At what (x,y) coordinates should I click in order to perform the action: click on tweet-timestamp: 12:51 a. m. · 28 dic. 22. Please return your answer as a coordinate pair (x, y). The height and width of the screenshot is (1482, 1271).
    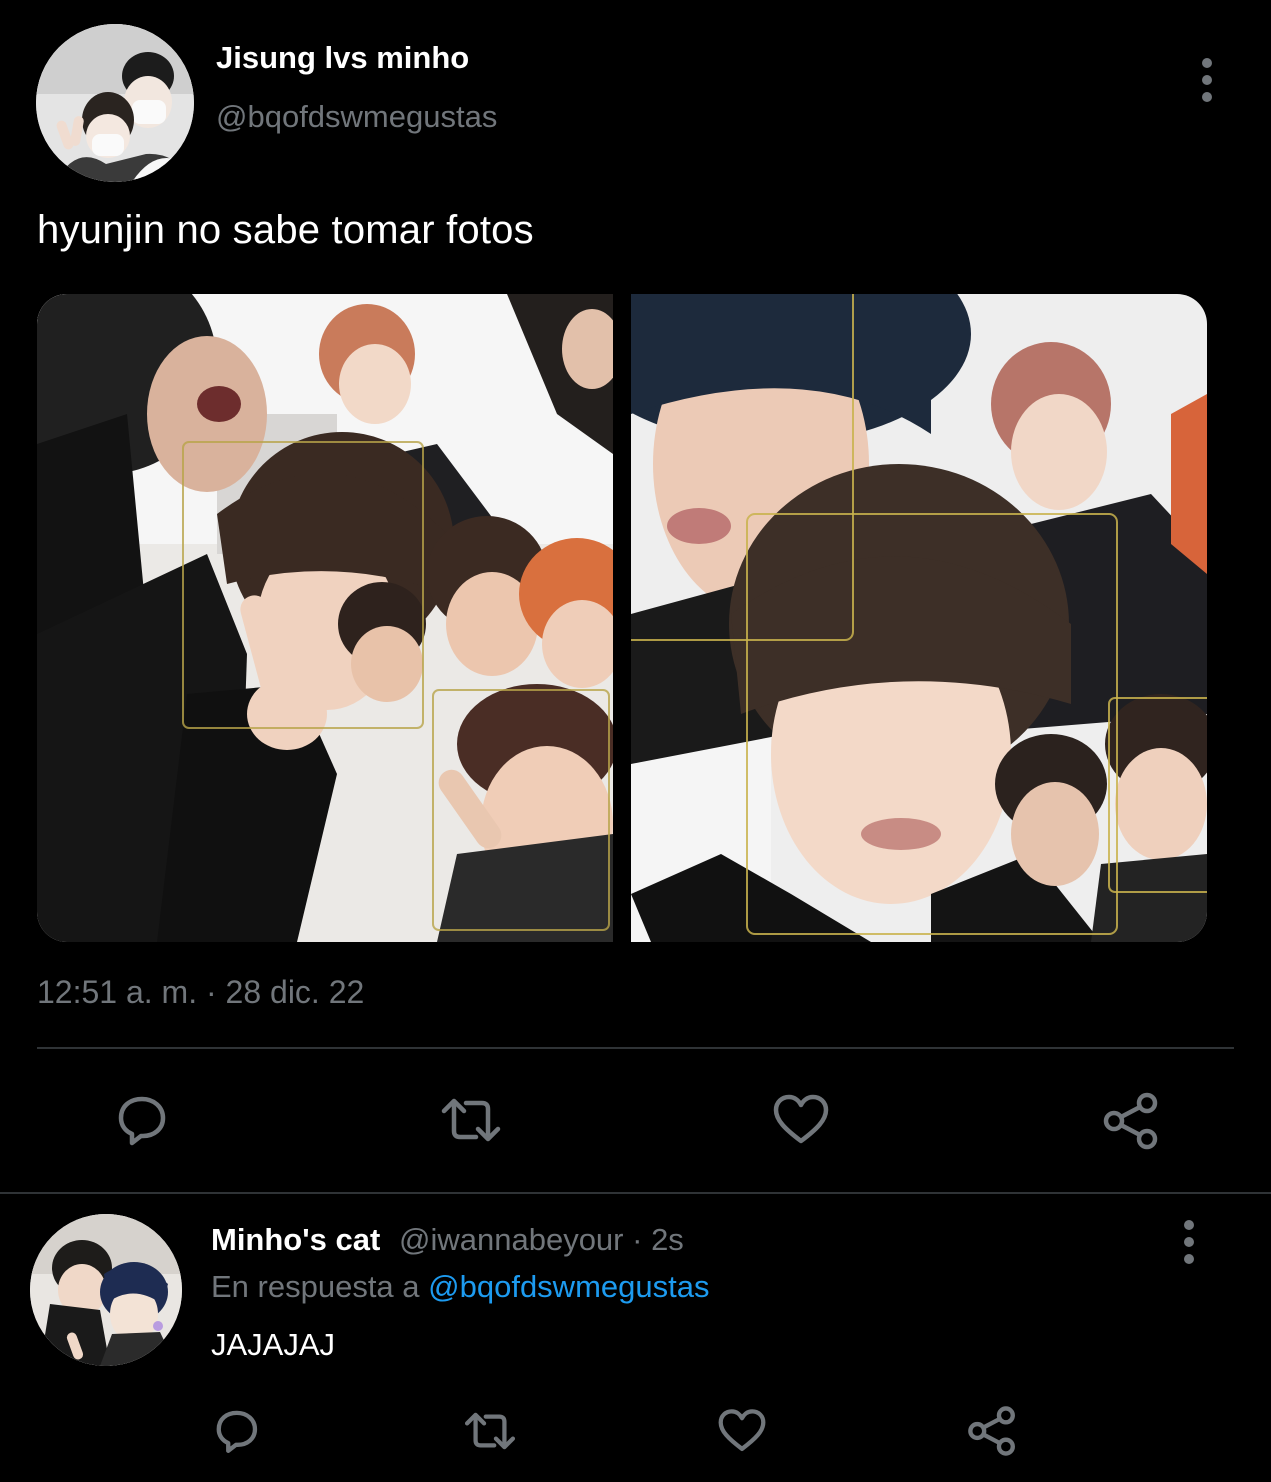
    Looking at the image, I should click on (200, 992).